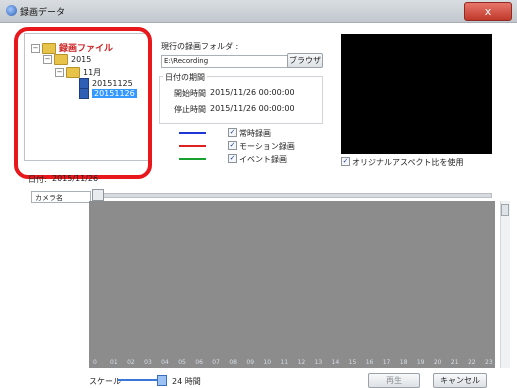  I want to click on recording-tree: − 録画ファイル −2015 −11月 20151125 20151126, so click(86, 97).